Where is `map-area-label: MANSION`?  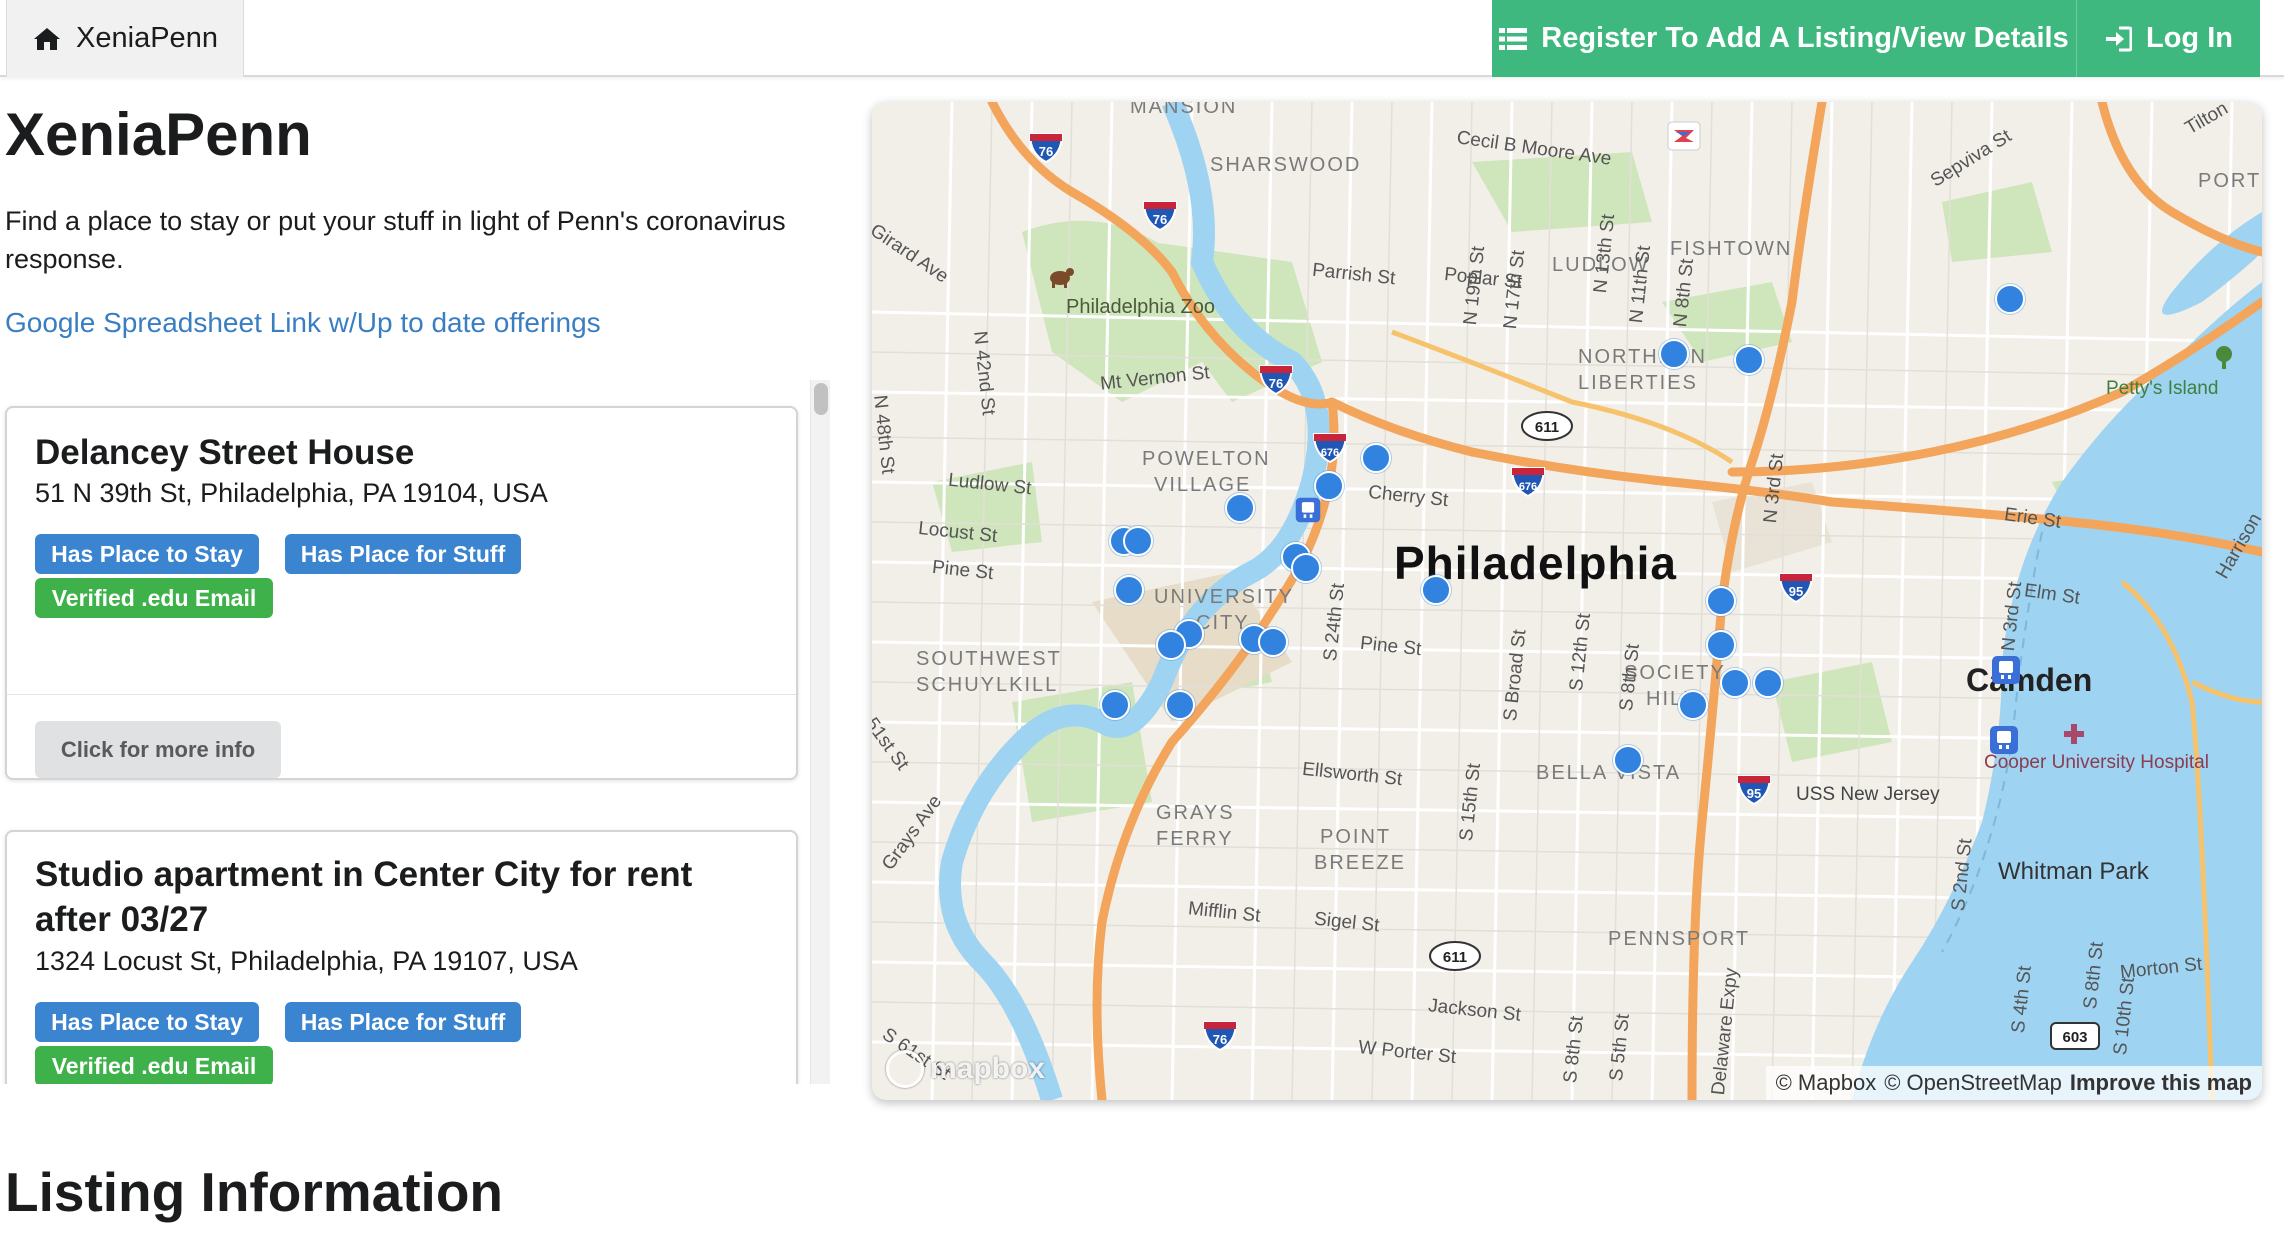 map-area-label: MANSION is located at coordinates (1184, 110).